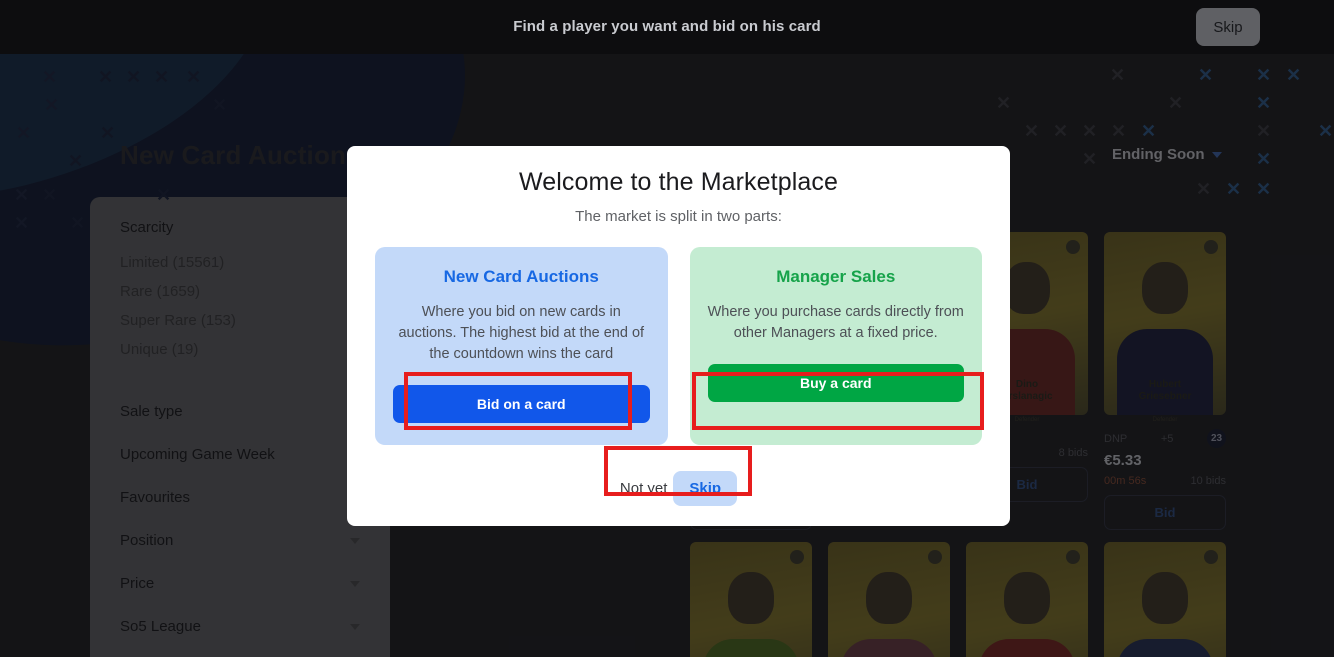 This screenshot has height=657, width=1334. Describe the element at coordinates (836, 276) in the screenshot. I see `panel-title-manager-sales: Manager Sales` at that location.